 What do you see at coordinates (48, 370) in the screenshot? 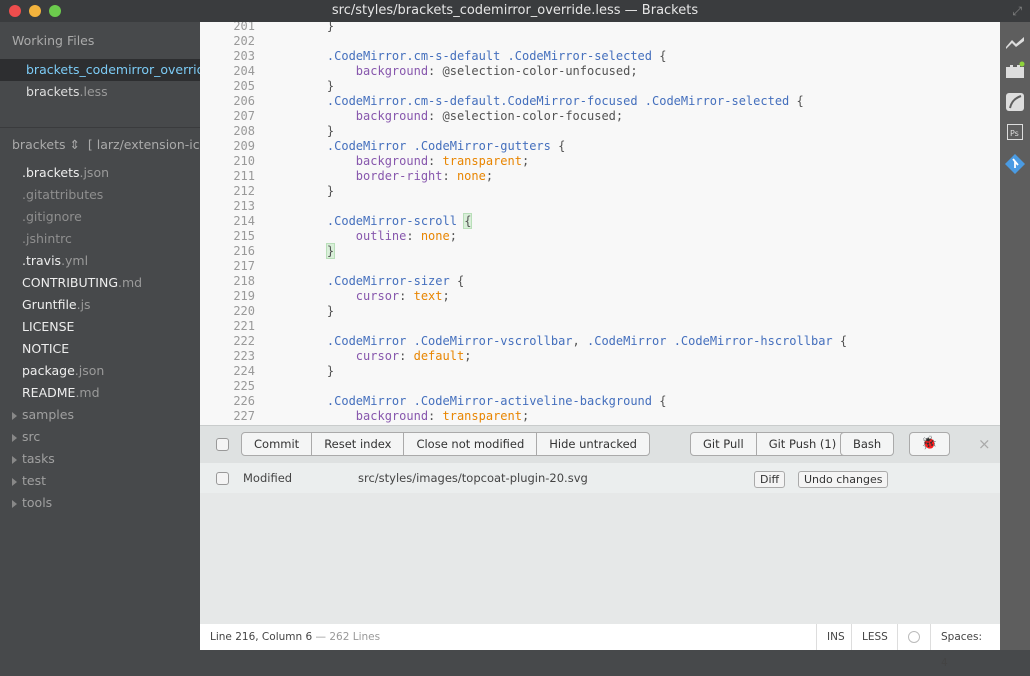
I see `file-name: package` at bounding box center [48, 370].